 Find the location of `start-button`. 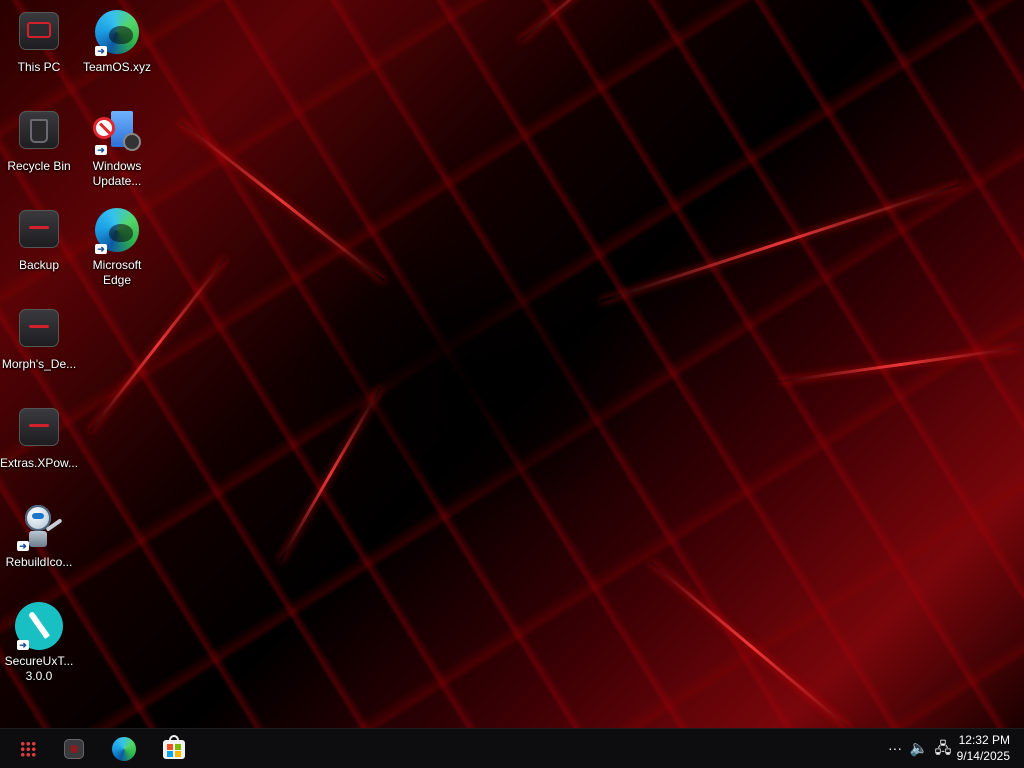

start-button is located at coordinates (28, 749).